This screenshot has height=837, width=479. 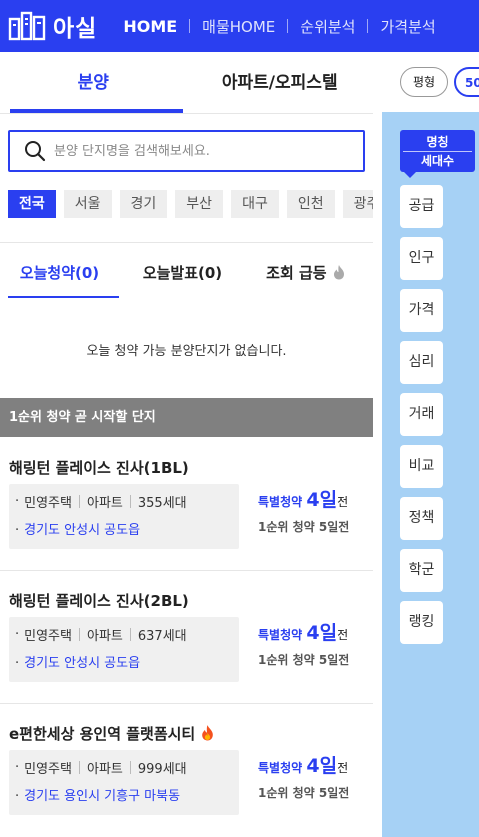 What do you see at coordinates (421, 466) in the screenshot?
I see `side-button-compare: 비교` at bounding box center [421, 466].